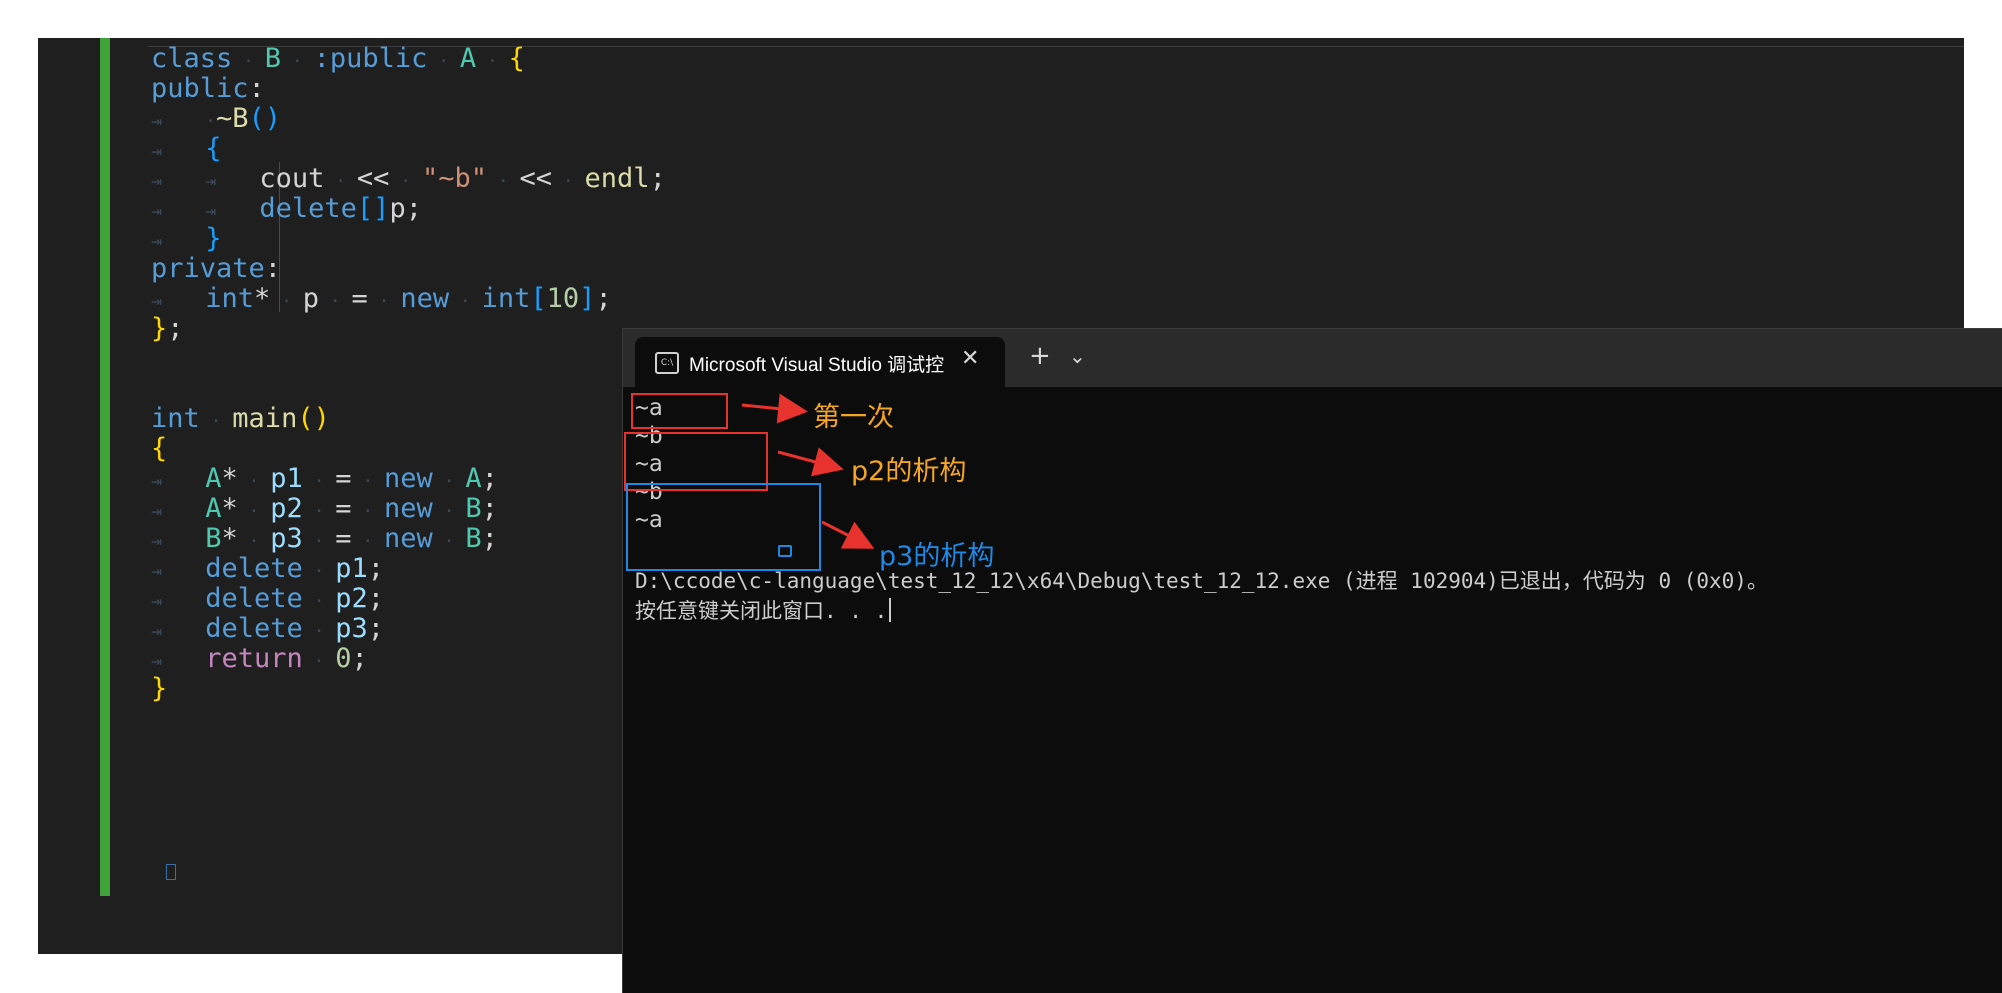 This screenshot has width=2002, height=993. I want to click on annotation-first: 第一次, so click(853, 417).